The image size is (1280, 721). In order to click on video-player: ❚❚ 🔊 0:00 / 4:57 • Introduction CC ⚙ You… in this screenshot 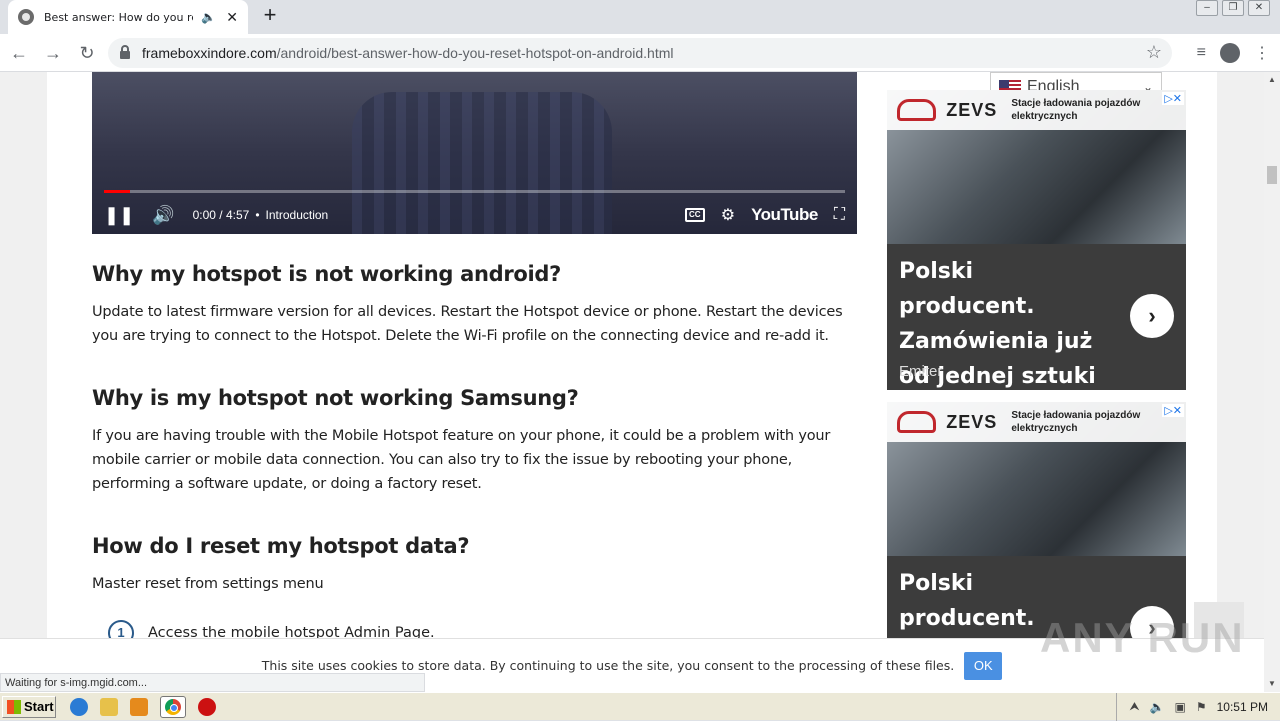, I will do `click(474, 153)`.